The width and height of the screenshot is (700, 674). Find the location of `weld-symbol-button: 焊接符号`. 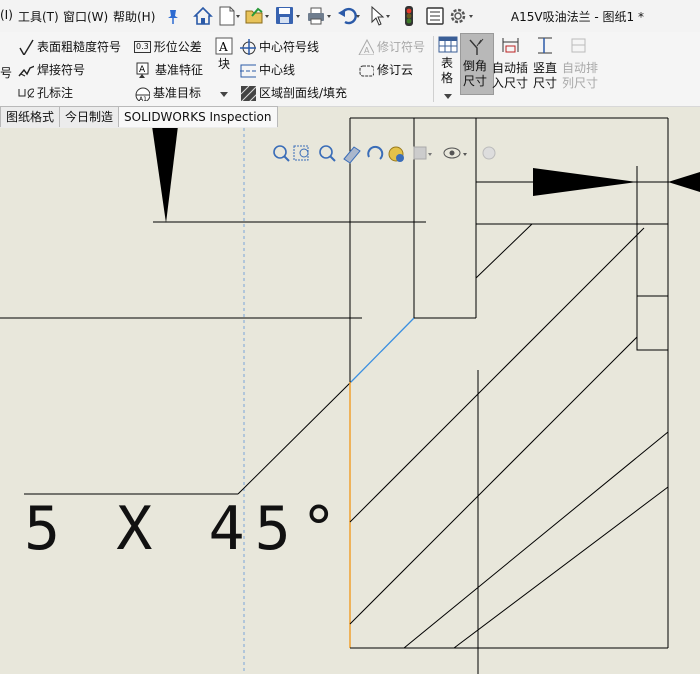

weld-symbol-button: 焊接符号 is located at coordinates (51, 69).